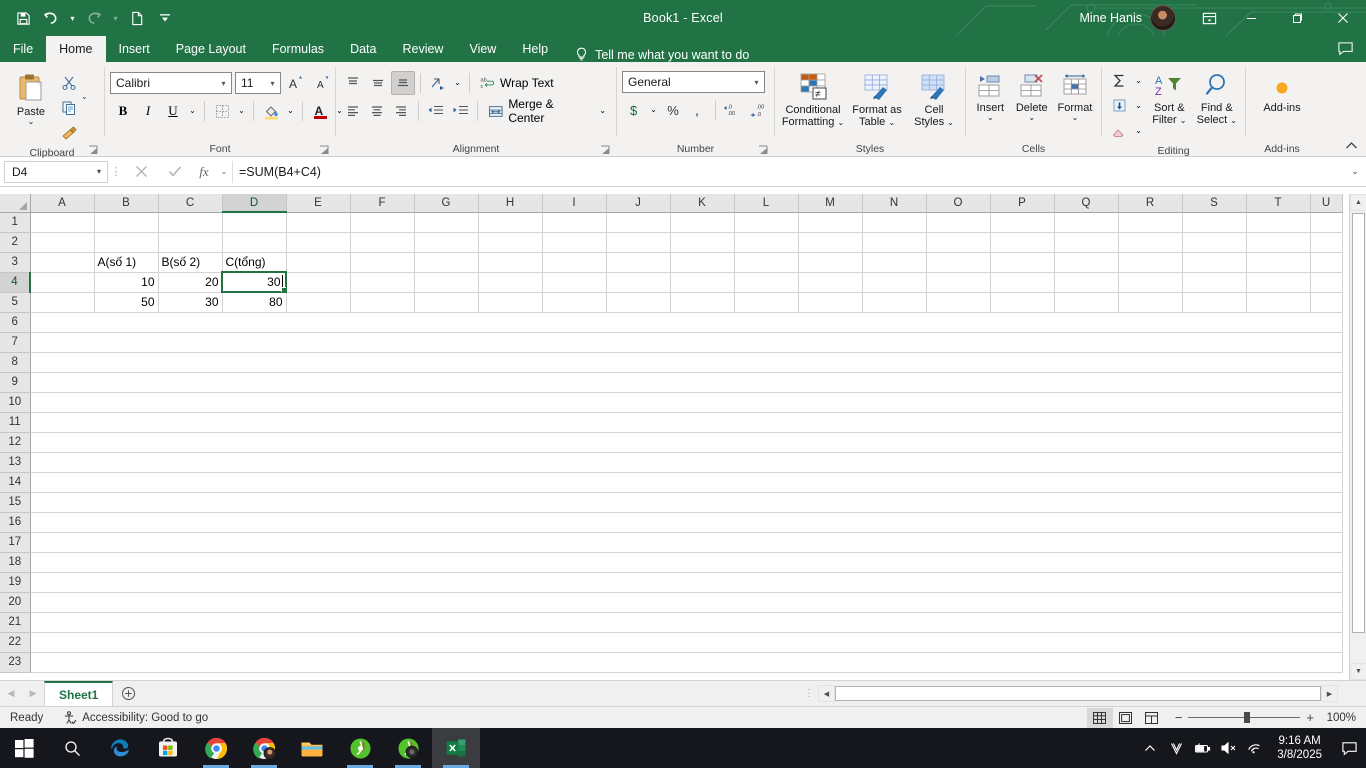 The width and height of the screenshot is (1366, 768). What do you see at coordinates (135, 718) in the screenshot?
I see `accessibility-status: Accessibility: Good to go` at bounding box center [135, 718].